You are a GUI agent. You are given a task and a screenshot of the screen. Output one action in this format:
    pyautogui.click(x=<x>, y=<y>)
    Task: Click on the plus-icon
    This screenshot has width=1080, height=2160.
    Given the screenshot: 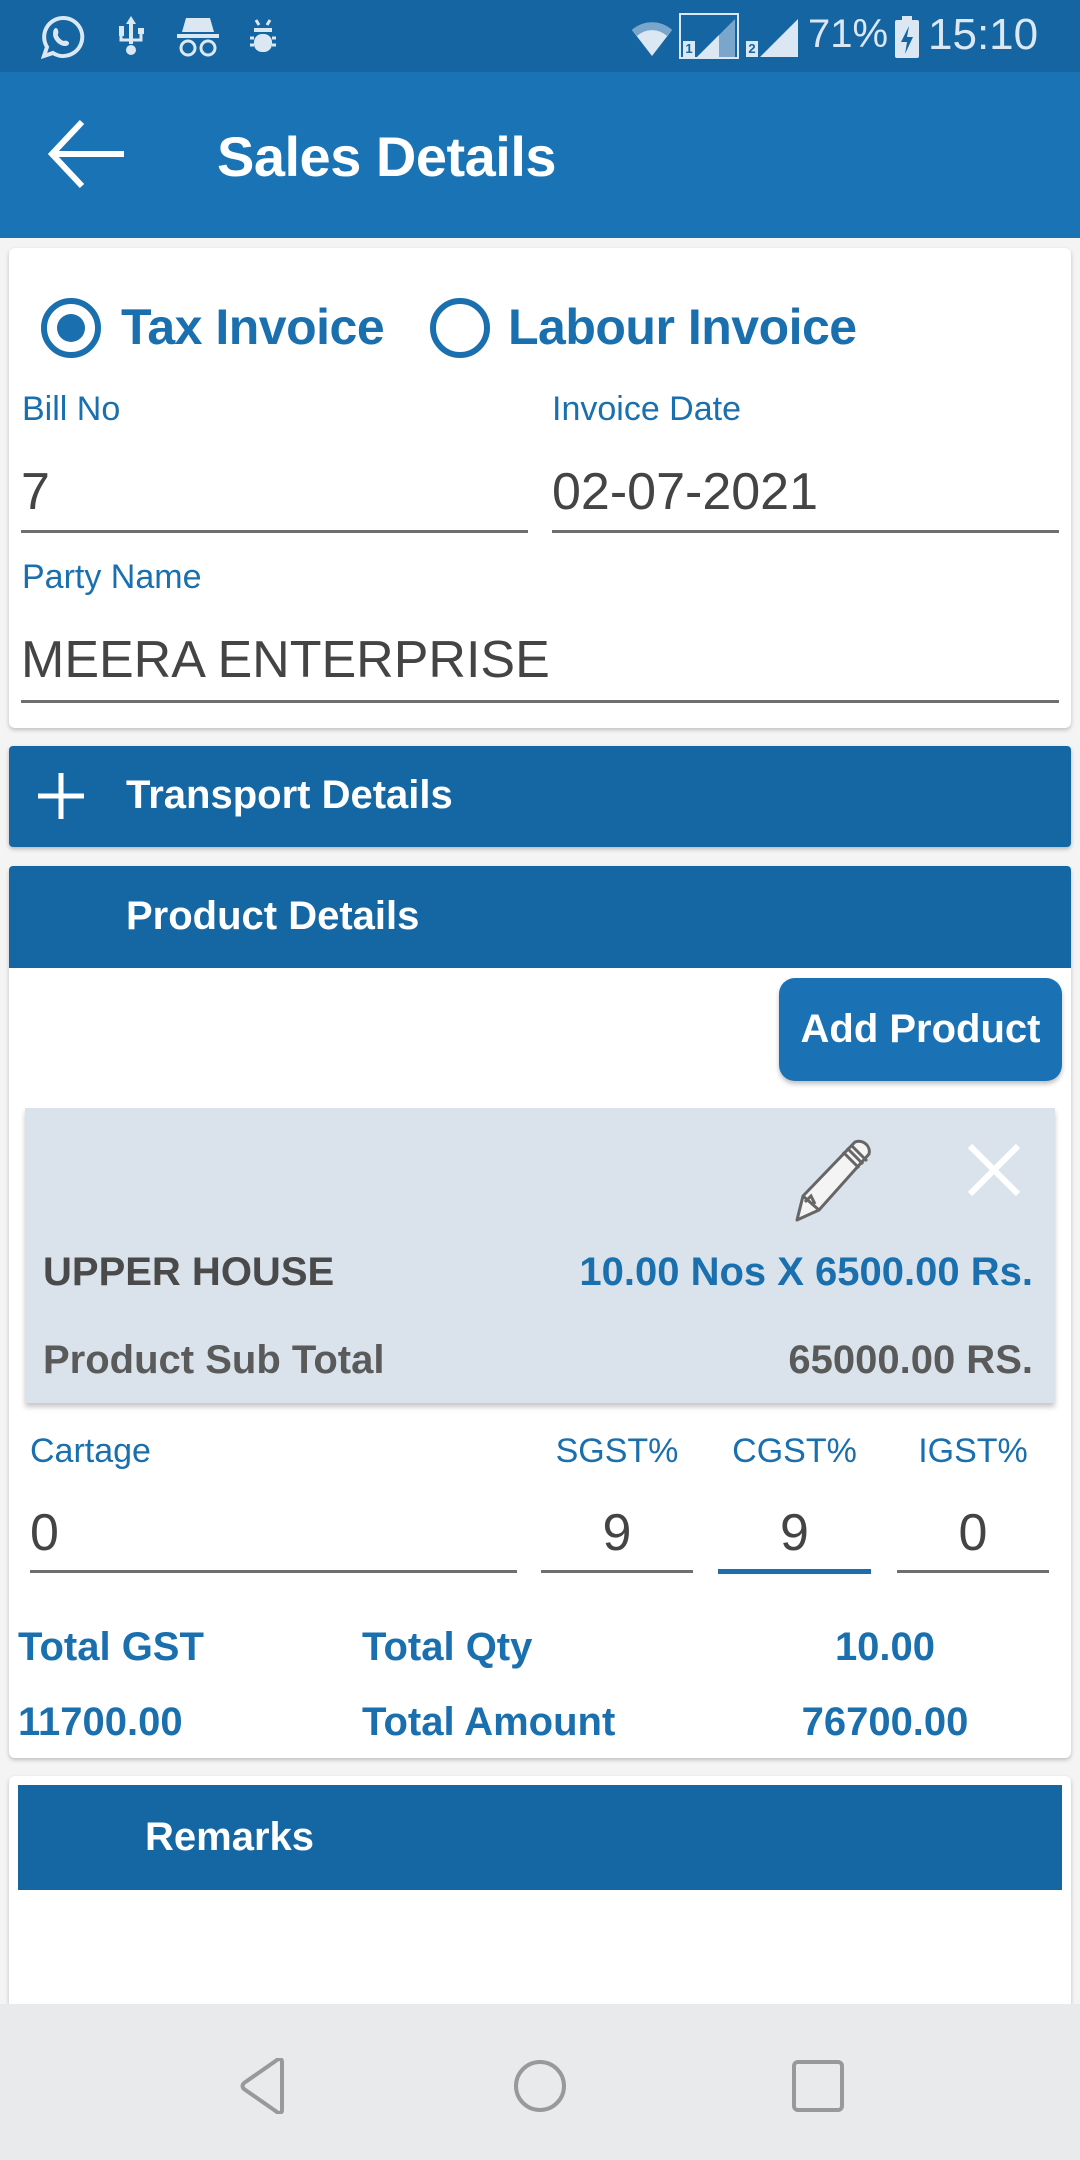 What is the action you would take?
    pyautogui.click(x=61, y=796)
    